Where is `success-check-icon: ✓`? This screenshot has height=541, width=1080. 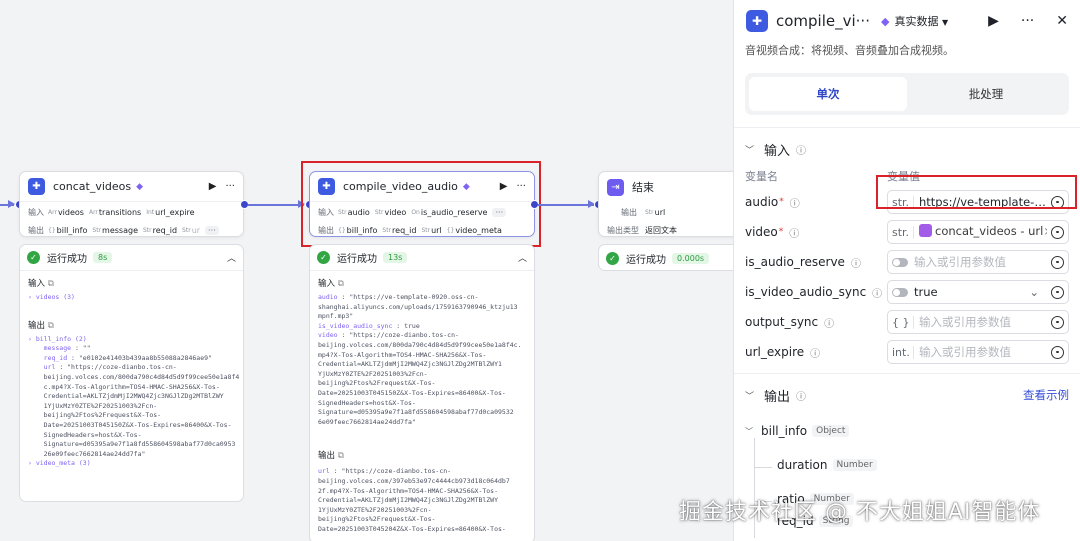
success-check-icon: ✓ is located at coordinates (612, 258).